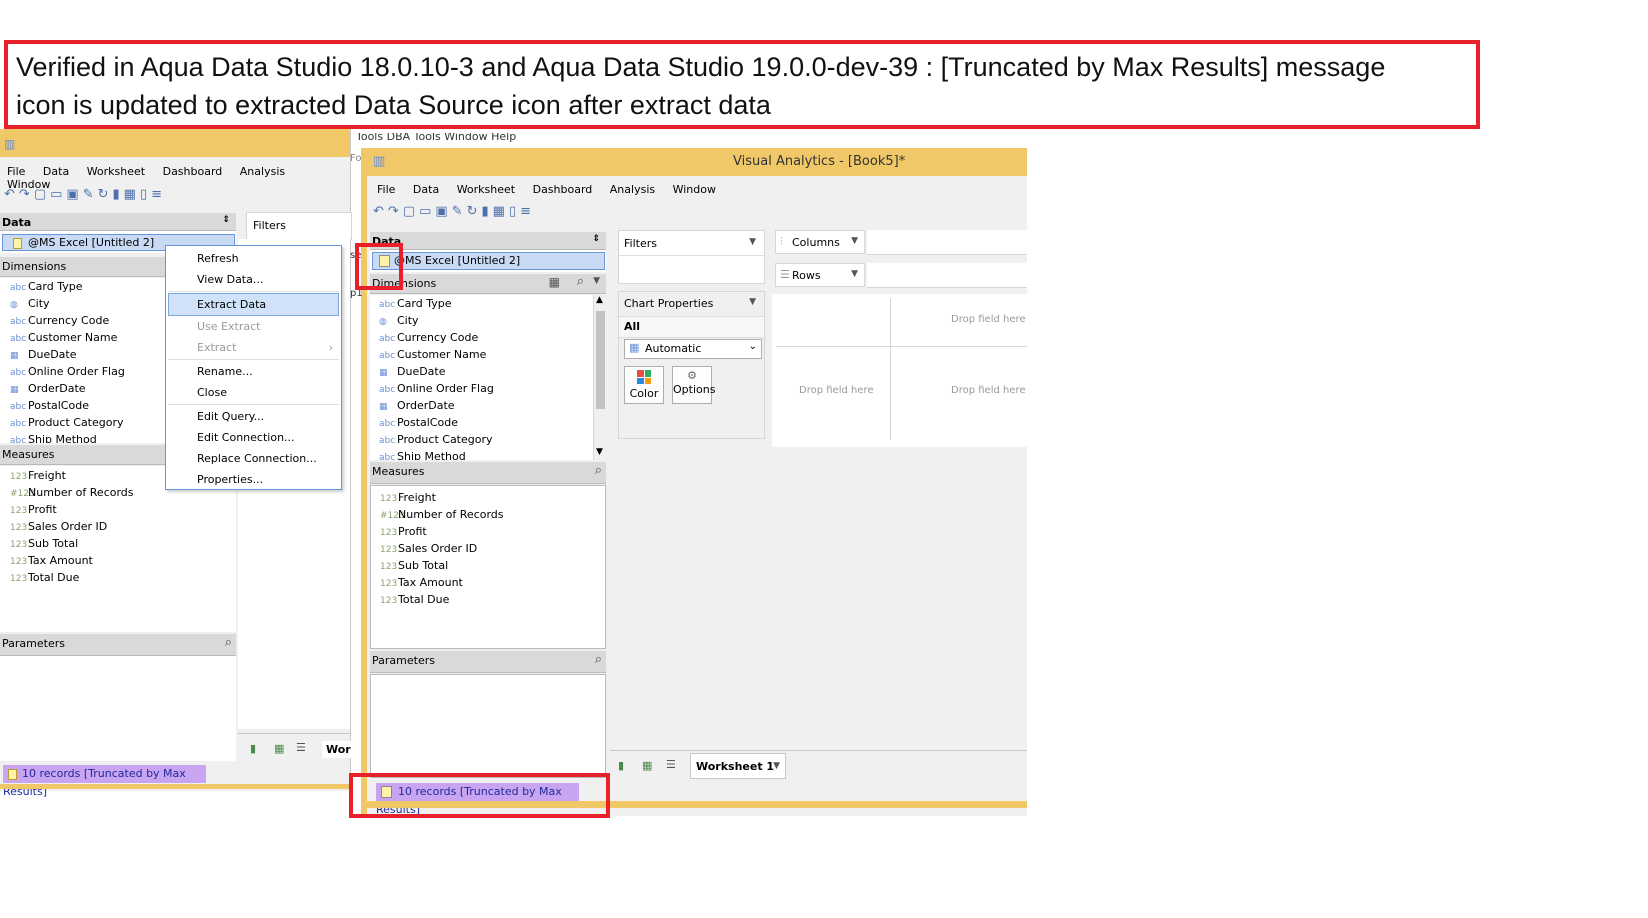 The image size is (1648, 918). What do you see at coordinates (253, 304) in the screenshot?
I see `menu-item-extract-data: Extract Data` at bounding box center [253, 304].